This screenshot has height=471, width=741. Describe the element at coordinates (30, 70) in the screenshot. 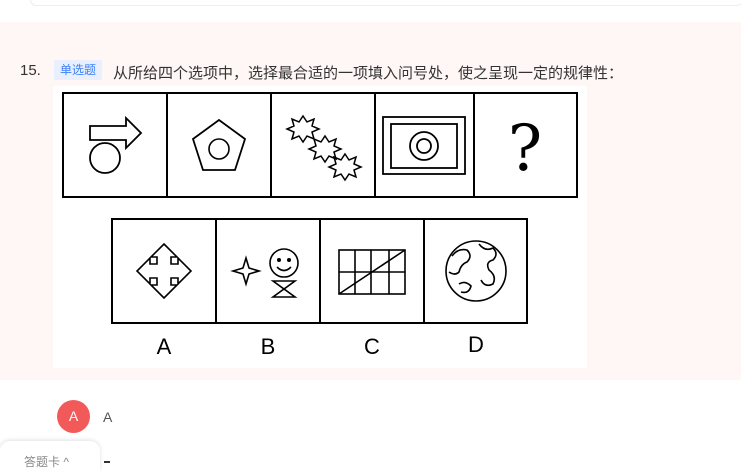

I see `question-number: 15.` at that location.